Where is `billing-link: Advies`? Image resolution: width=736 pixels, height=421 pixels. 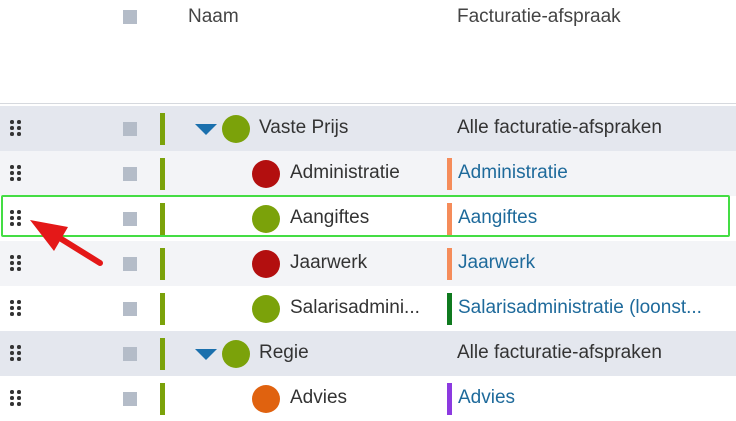
billing-link: Advies is located at coordinates (486, 398).